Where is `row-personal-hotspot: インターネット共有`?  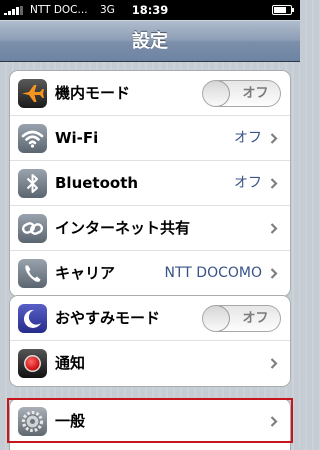 row-personal-hotspot: インターネット共有 is located at coordinates (150, 228).